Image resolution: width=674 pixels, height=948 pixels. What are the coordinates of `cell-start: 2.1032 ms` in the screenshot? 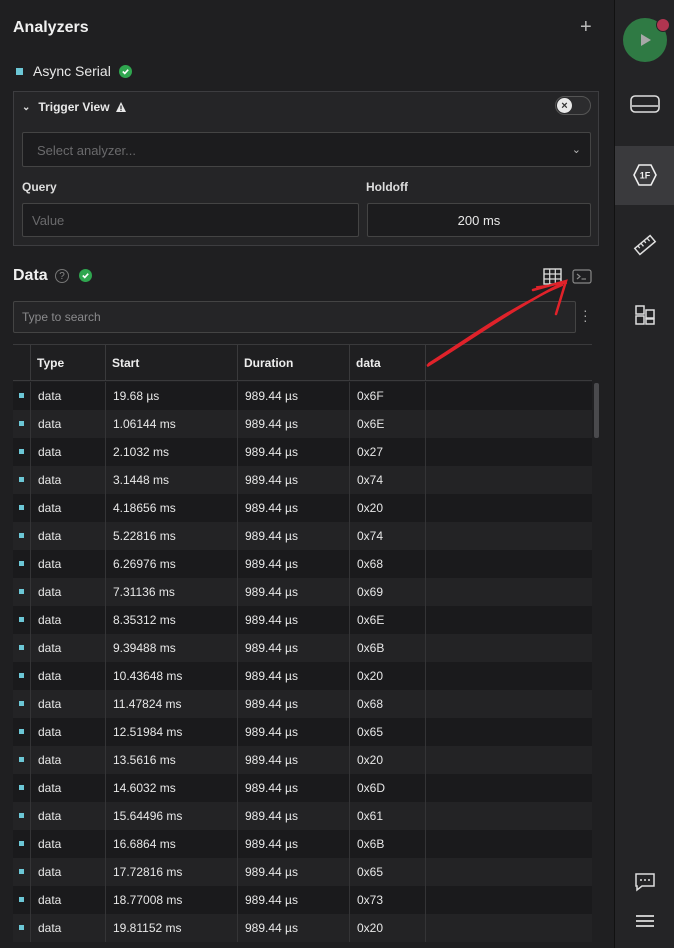 It's located at (171, 452).